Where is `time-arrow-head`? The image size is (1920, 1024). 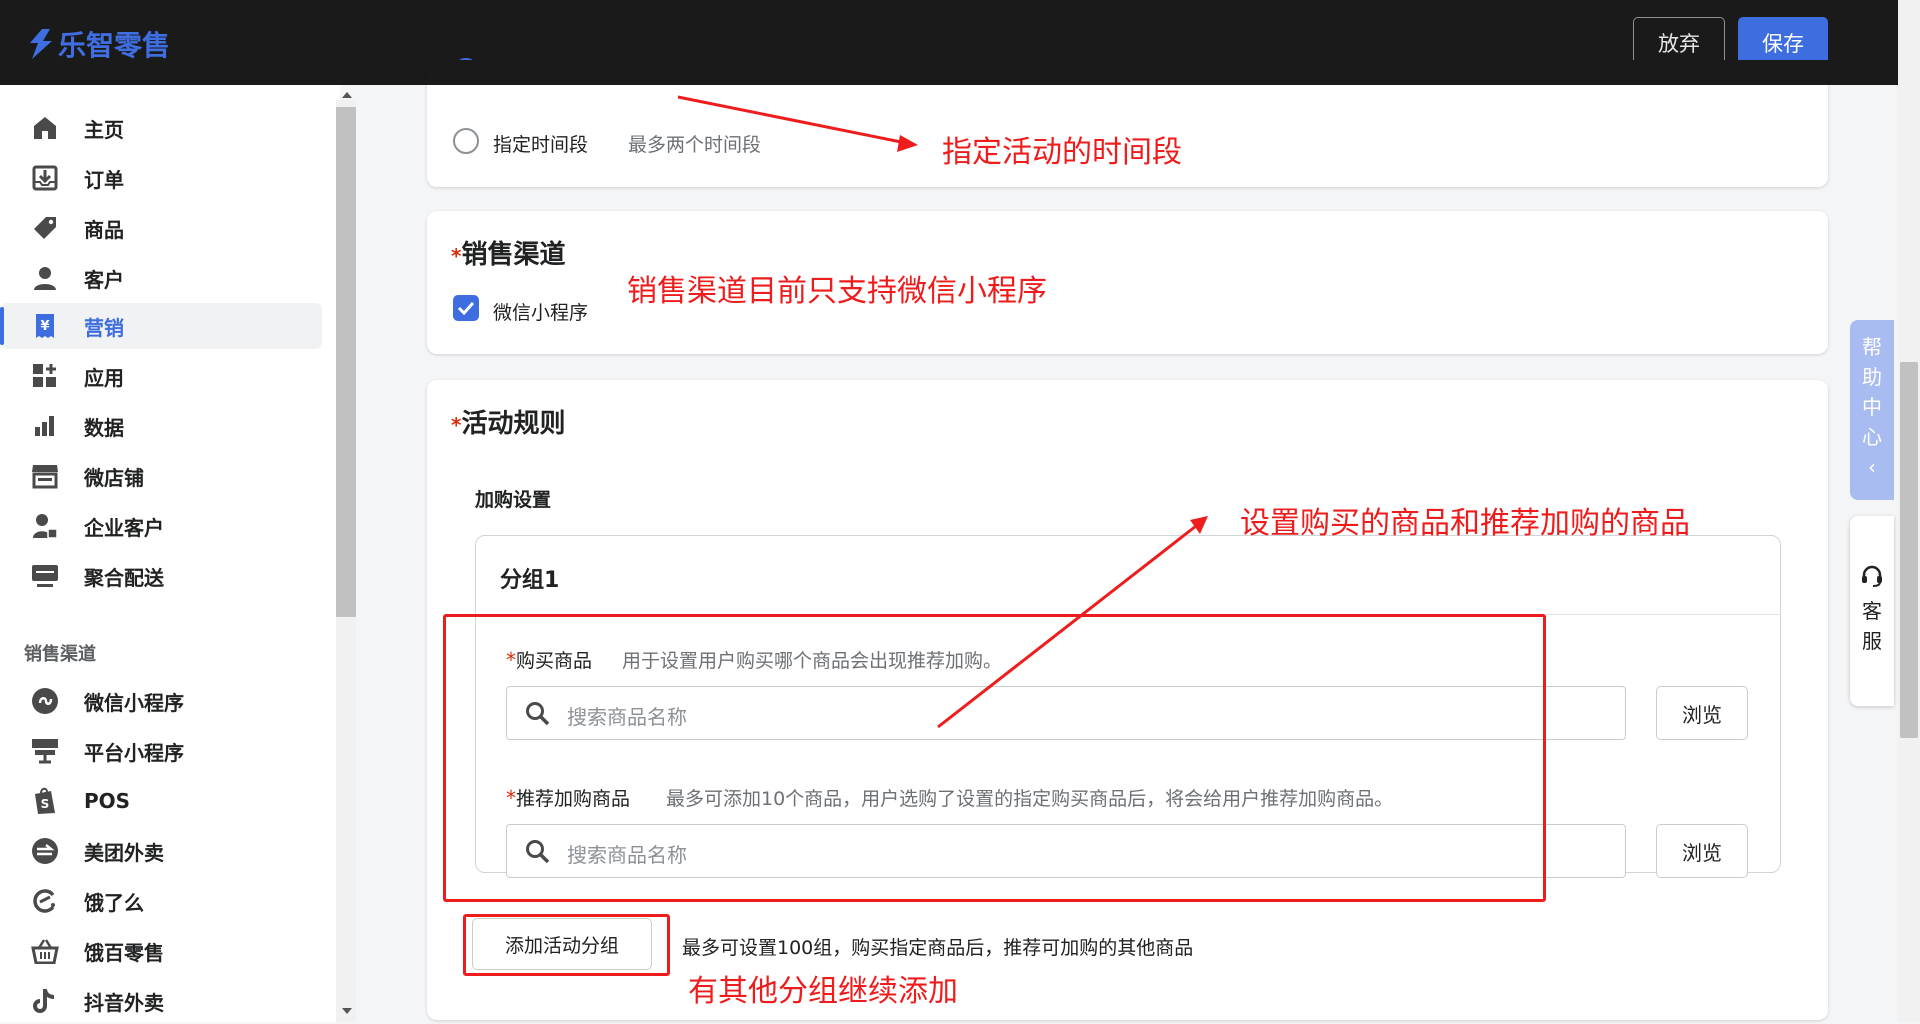
time-arrow-head is located at coordinates (907, 143).